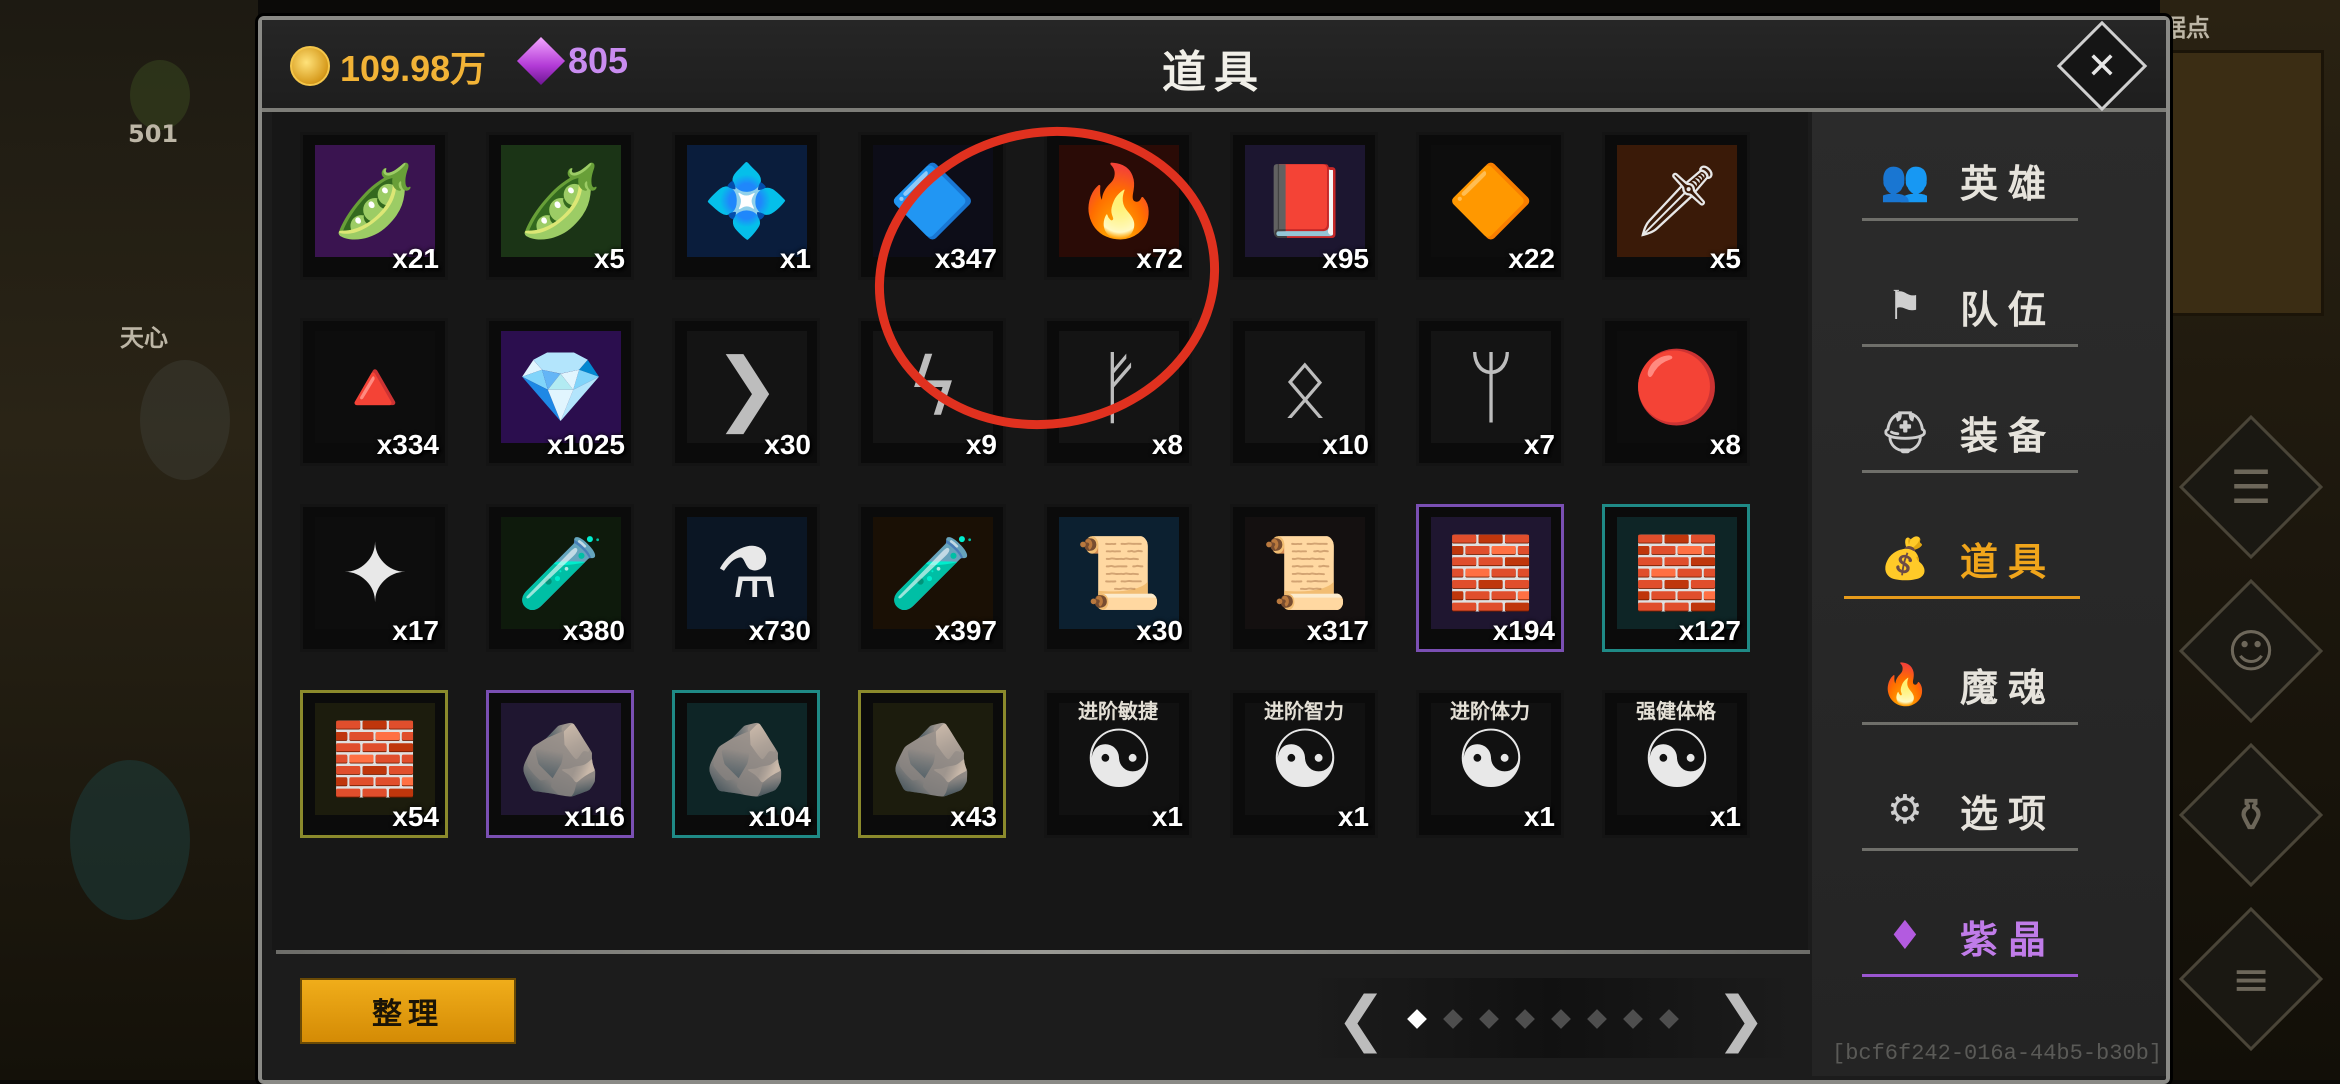  Describe the element at coordinates (1910, 432) in the screenshot. I see `helmet-icon: ⛑` at that location.